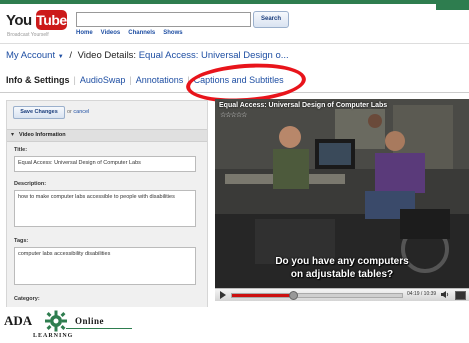  I want to click on nav-shows: Shows, so click(172, 33).